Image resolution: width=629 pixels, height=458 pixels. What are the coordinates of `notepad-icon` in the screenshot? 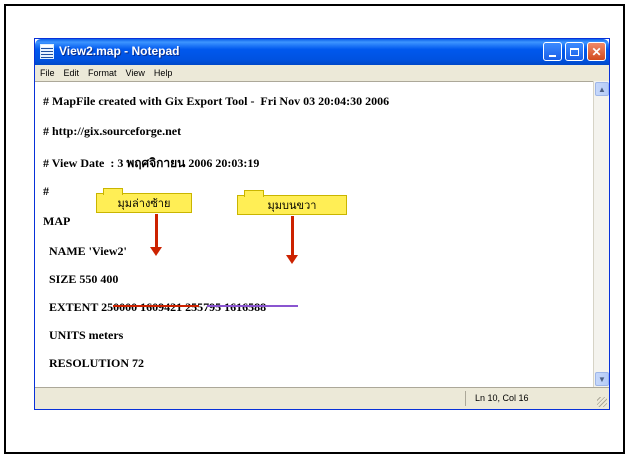 It's located at (47, 51).